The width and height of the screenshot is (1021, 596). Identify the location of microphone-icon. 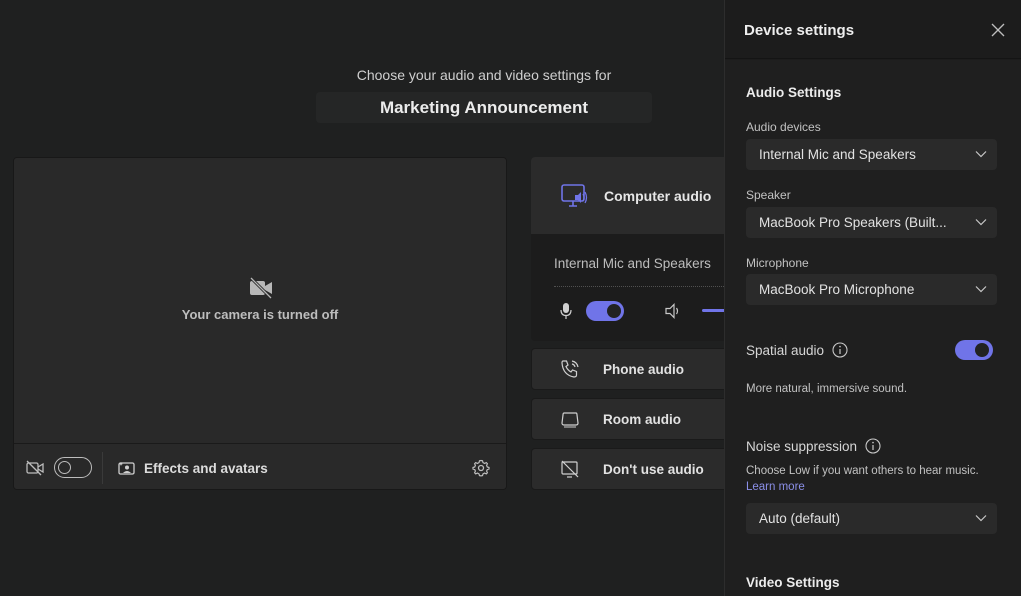
(566, 311).